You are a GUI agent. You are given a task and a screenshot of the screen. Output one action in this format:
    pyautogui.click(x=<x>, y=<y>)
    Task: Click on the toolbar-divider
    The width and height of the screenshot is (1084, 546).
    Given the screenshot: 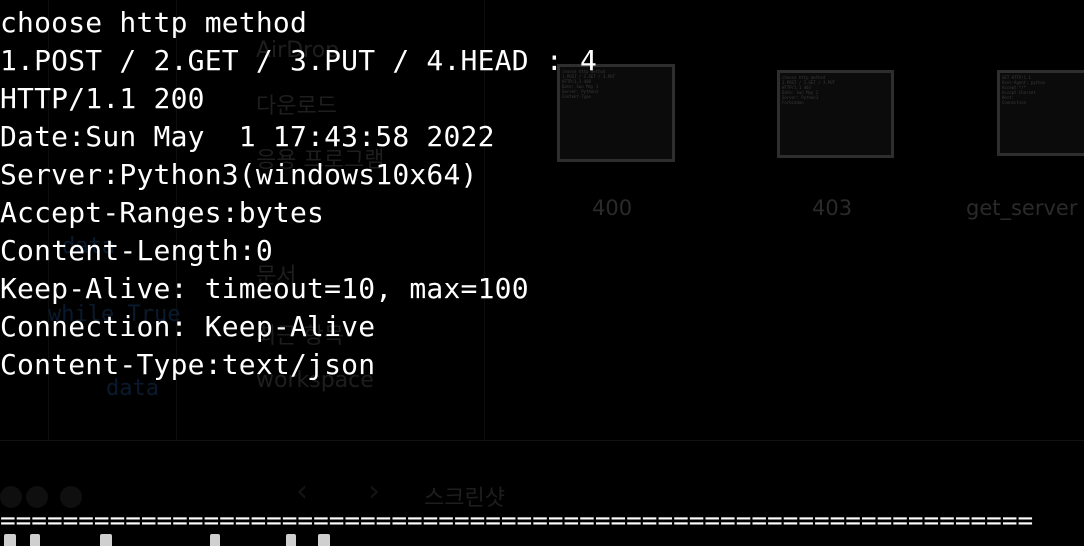 What is the action you would take?
    pyautogui.click(x=542, y=440)
    